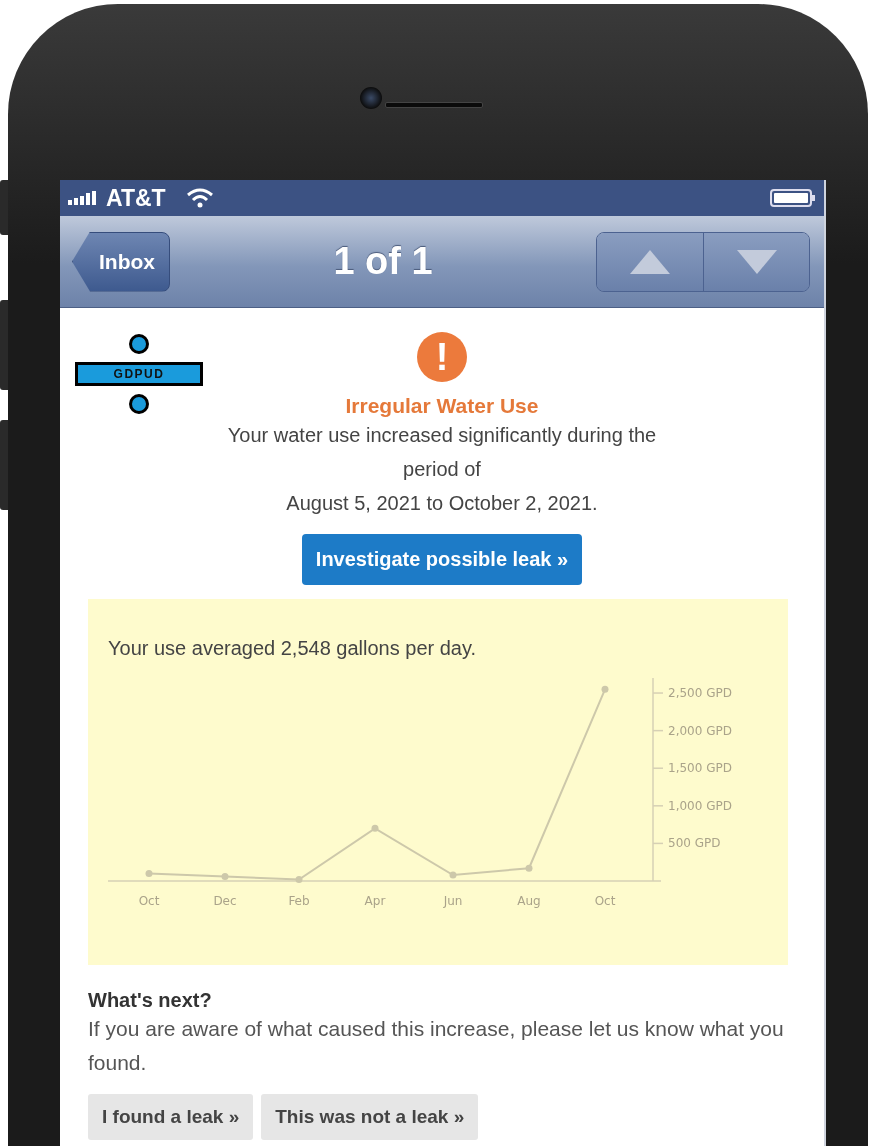 This screenshot has height=1146, width=873. What do you see at coordinates (375, 901) in the screenshot?
I see `x-tick-label: Apr` at bounding box center [375, 901].